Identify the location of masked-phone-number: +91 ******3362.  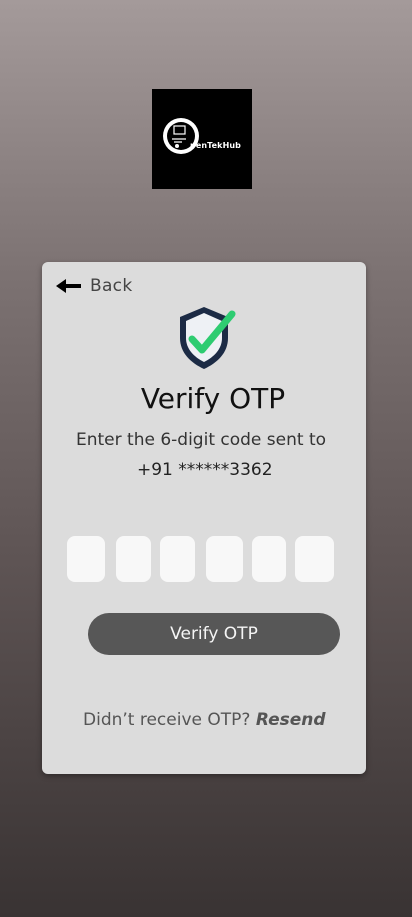
(205, 470).